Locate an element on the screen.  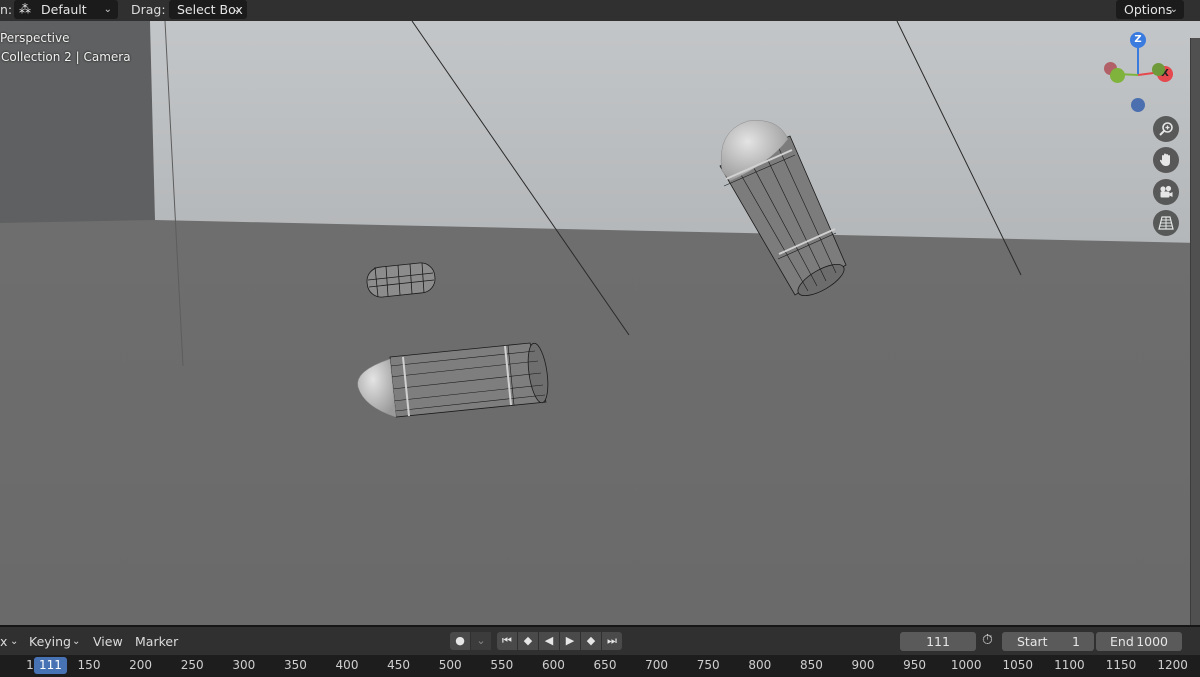
ruler-tick: 800 is located at coordinates (760, 665).